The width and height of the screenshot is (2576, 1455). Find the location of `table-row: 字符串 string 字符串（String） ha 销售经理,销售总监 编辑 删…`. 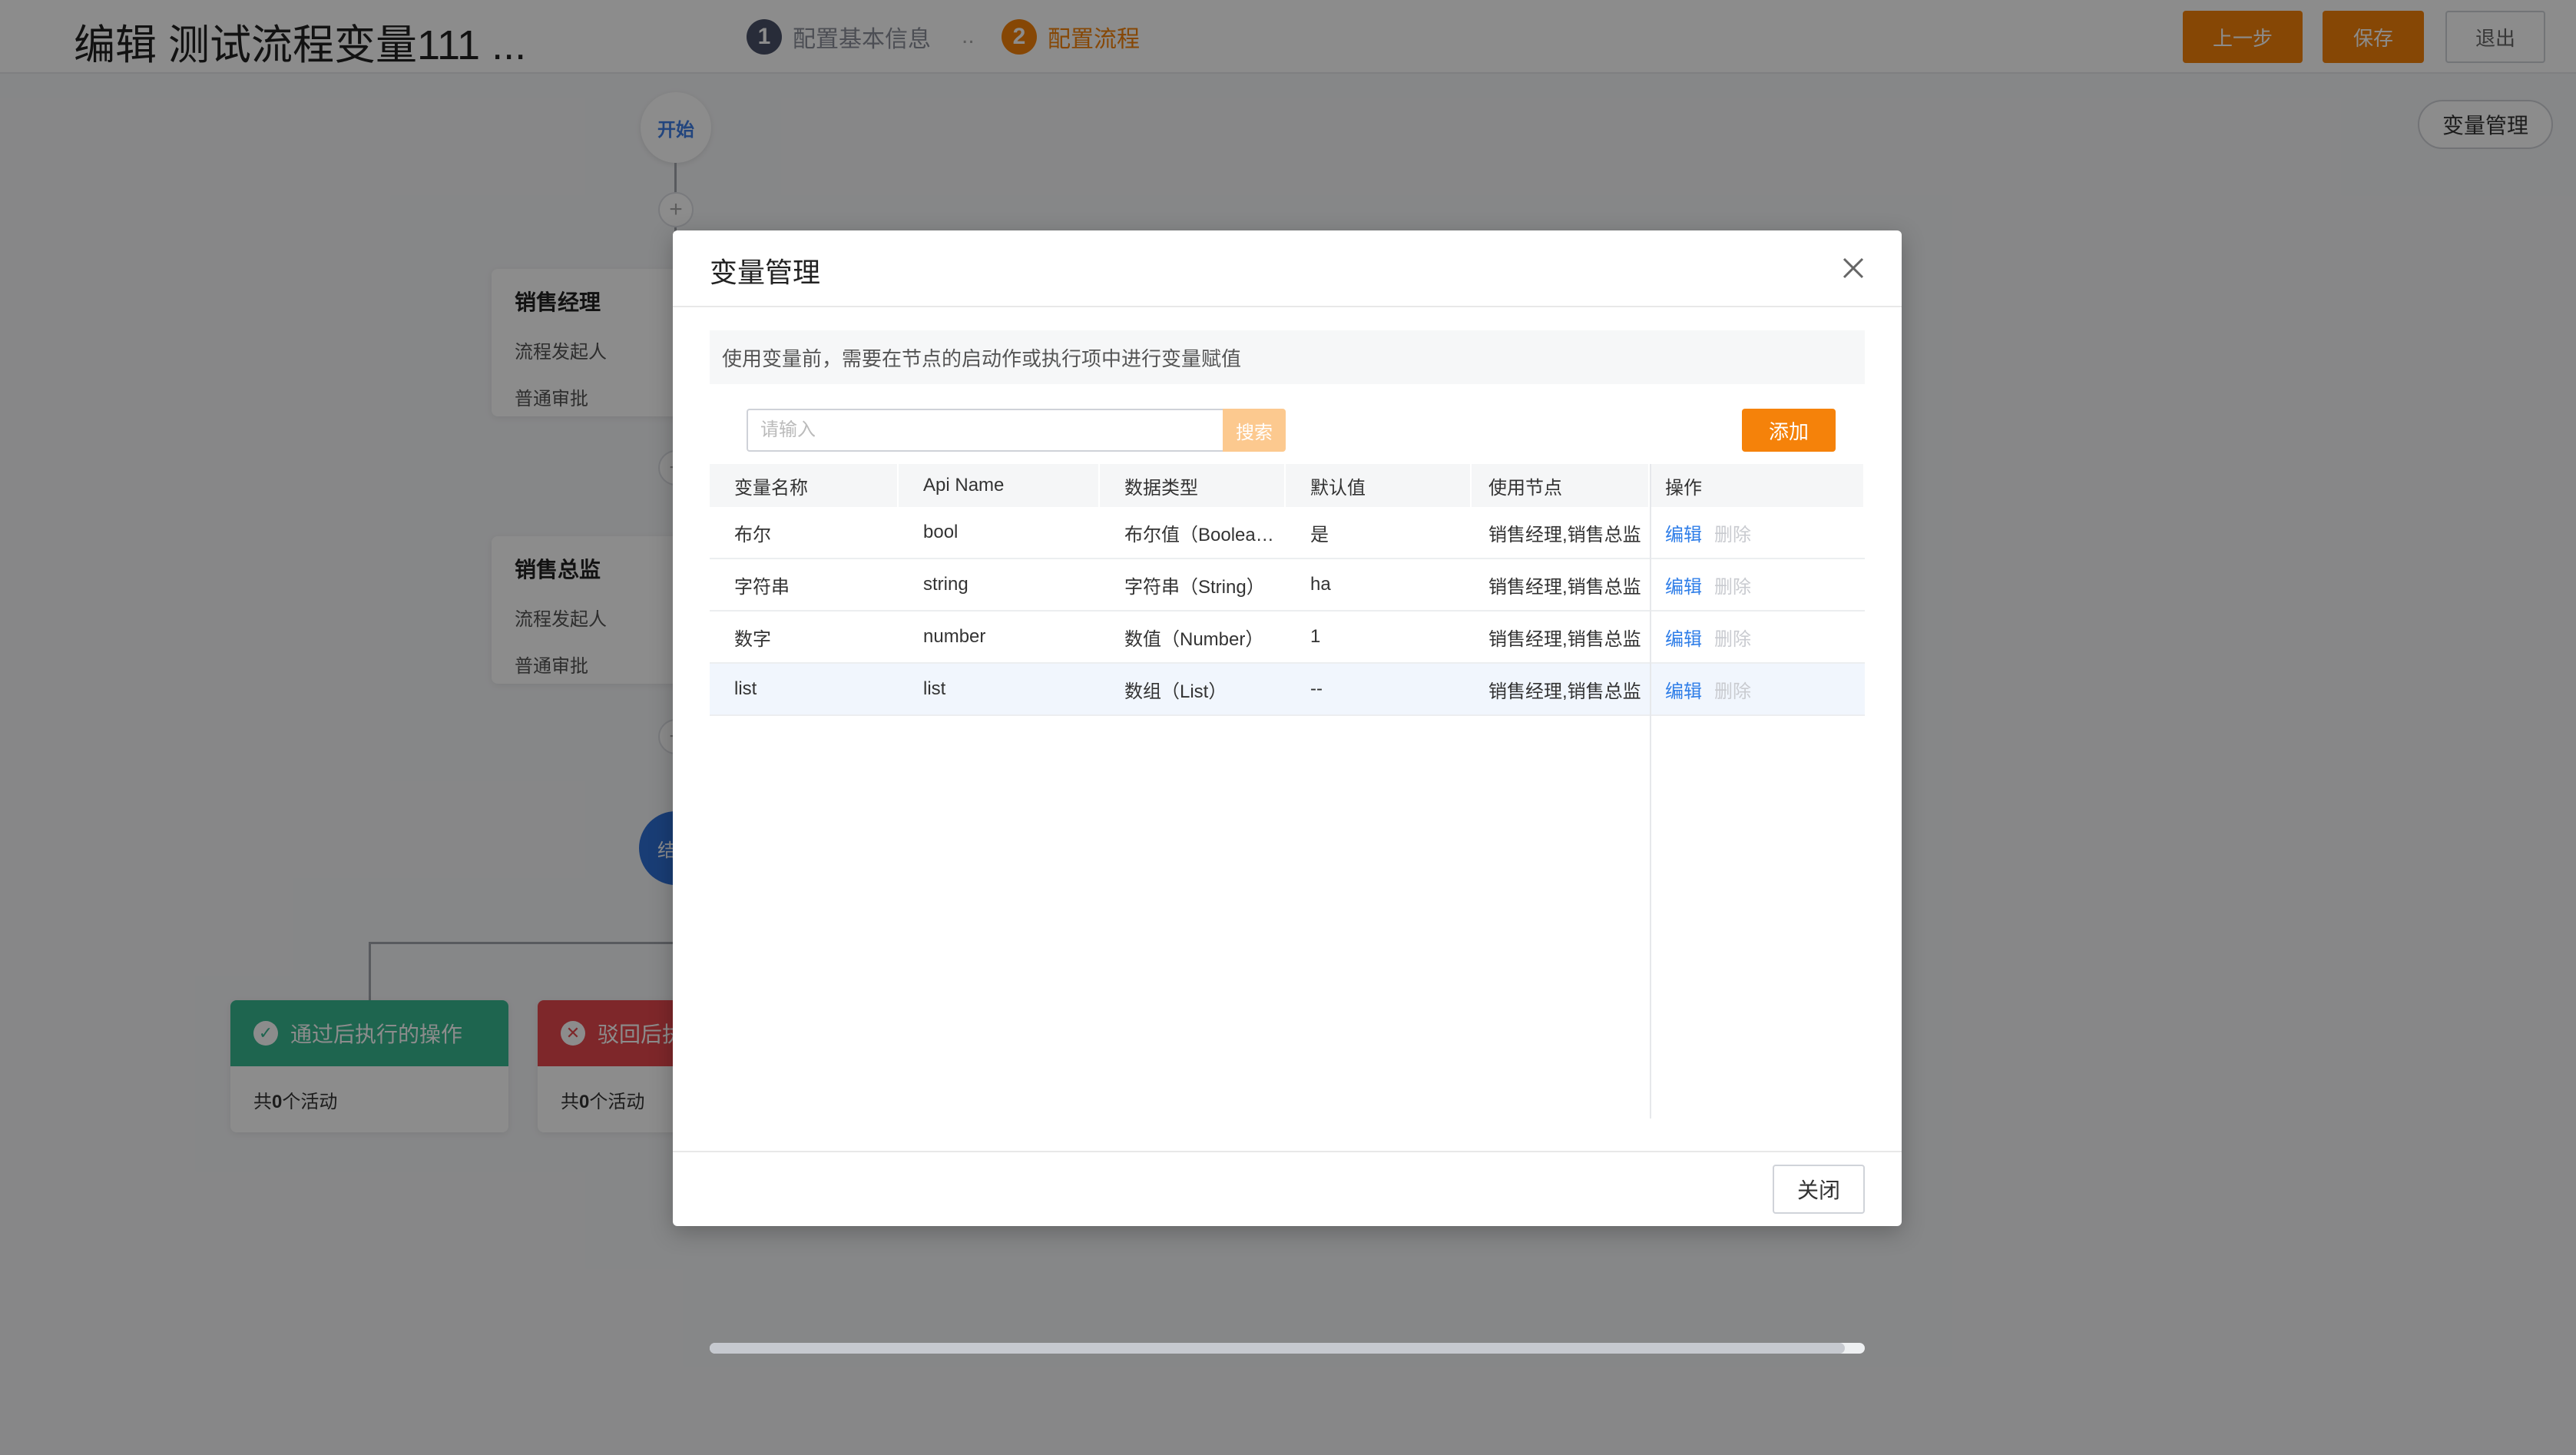

table-row: 字符串 string 字符串（String） ha 销售经理,销售总监 编辑 删… is located at coordinates (1287, 585).